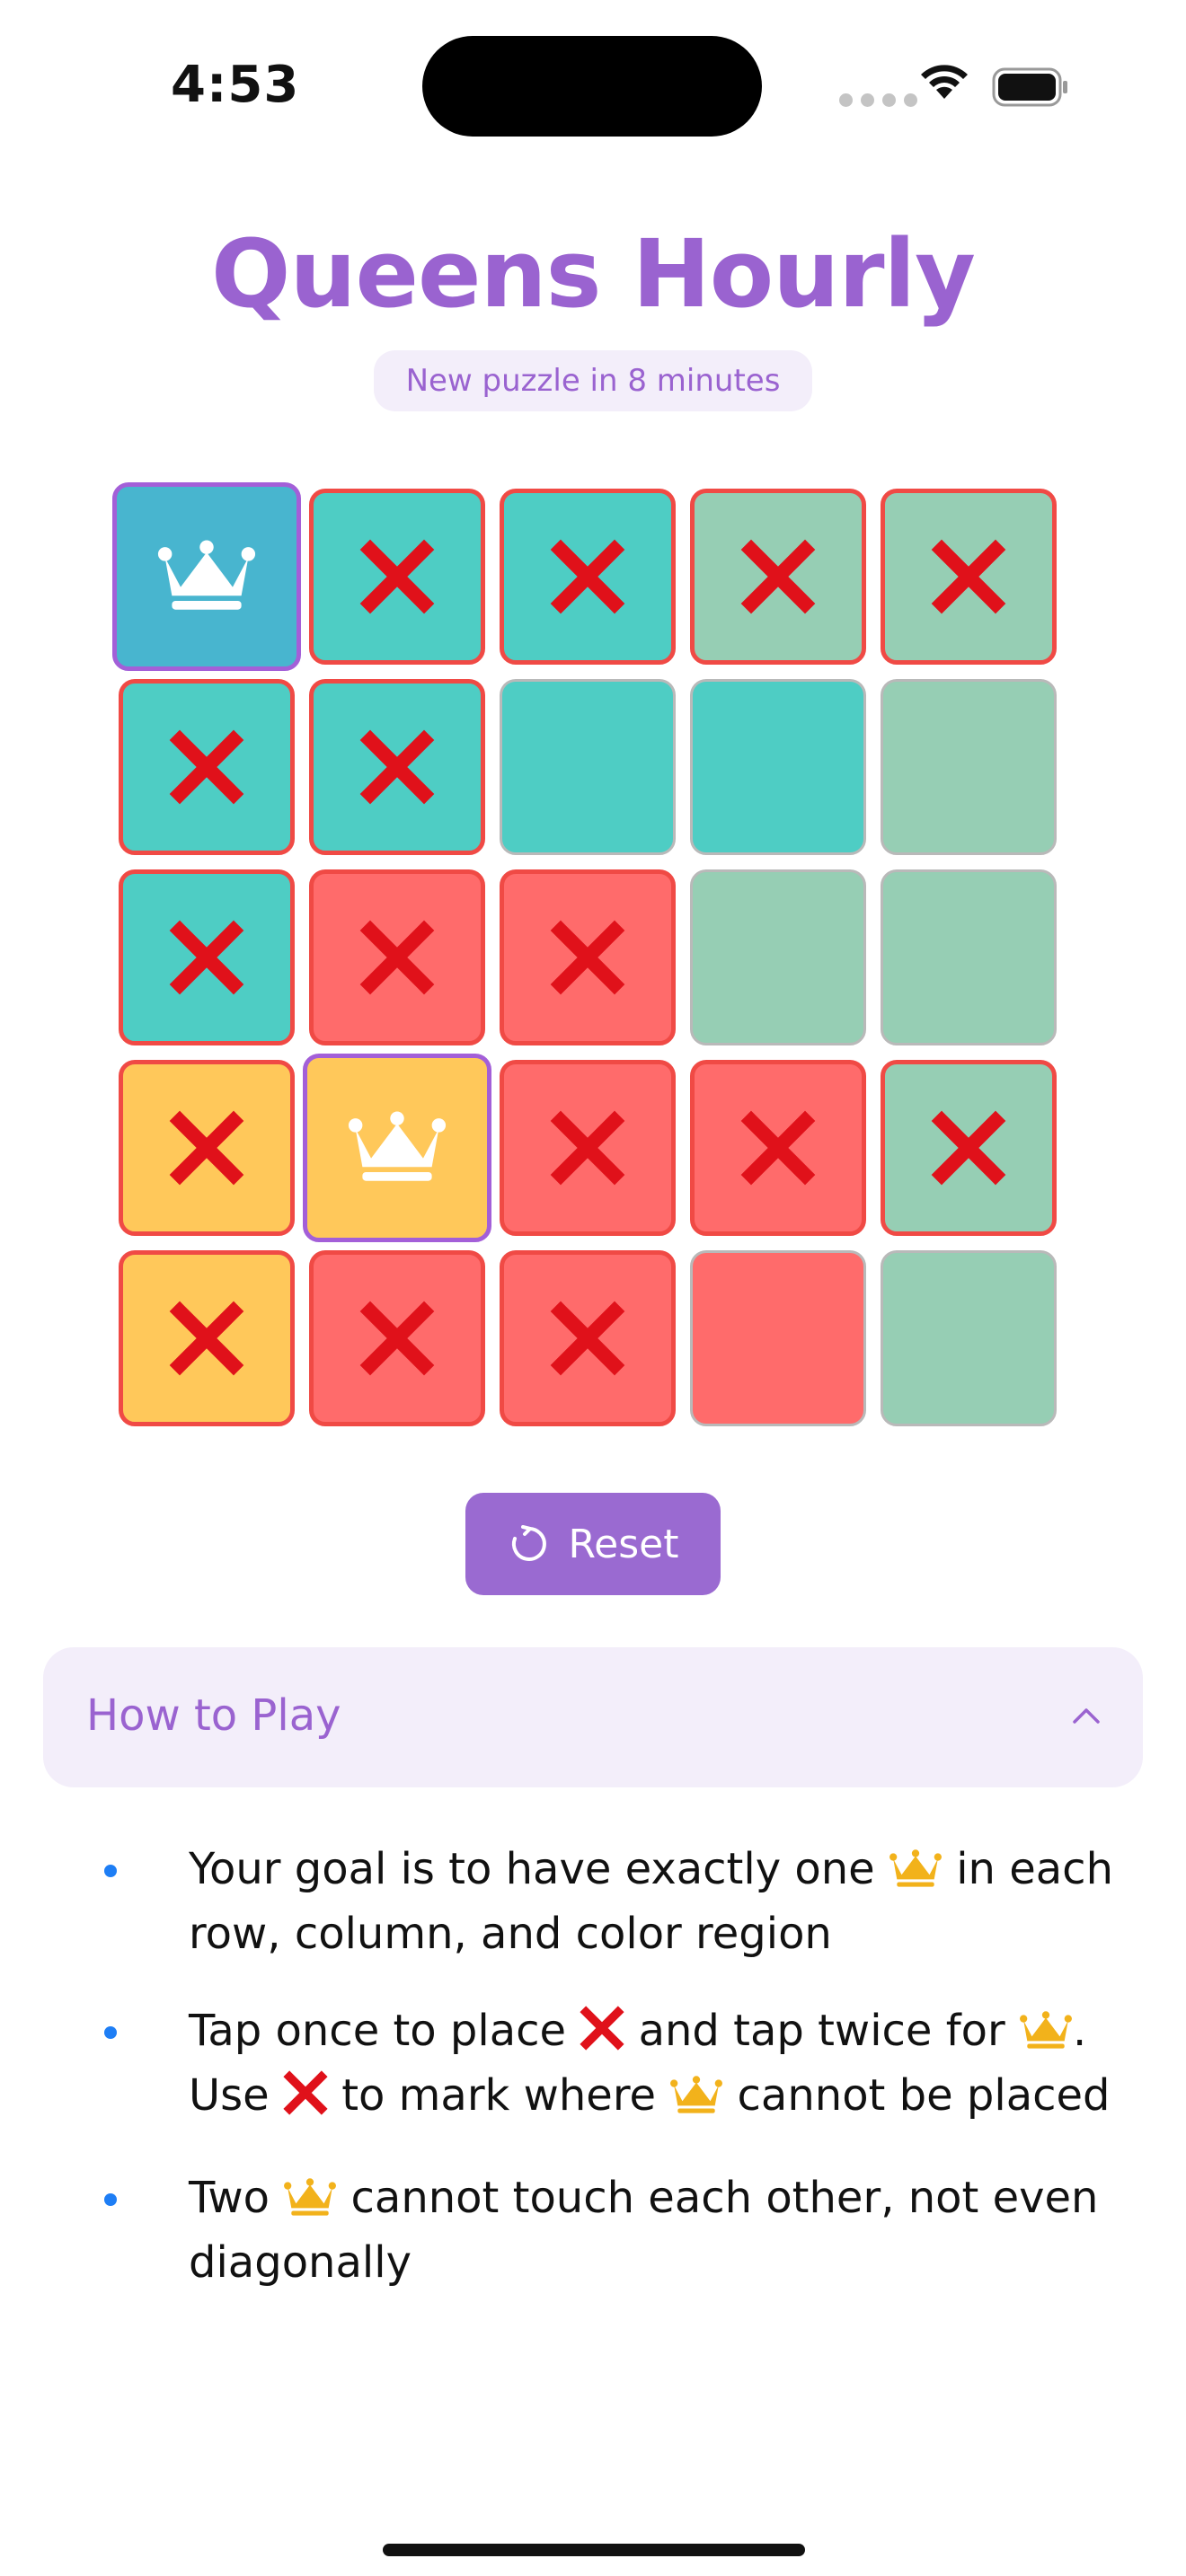 This screenshot has width=1186, height=2576. Describe the element at coordinates (944, 82) in the screenshot. I see `wifi-icon` at that location.